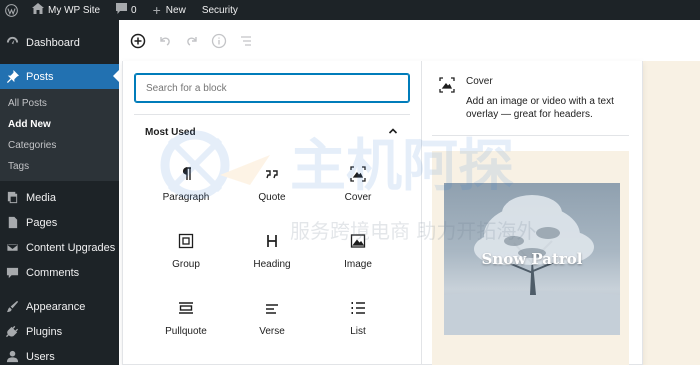 The width and height of the screenshot is (700, 365). I want to click on menu-item-appearance: Appearance, so click(59, 306).